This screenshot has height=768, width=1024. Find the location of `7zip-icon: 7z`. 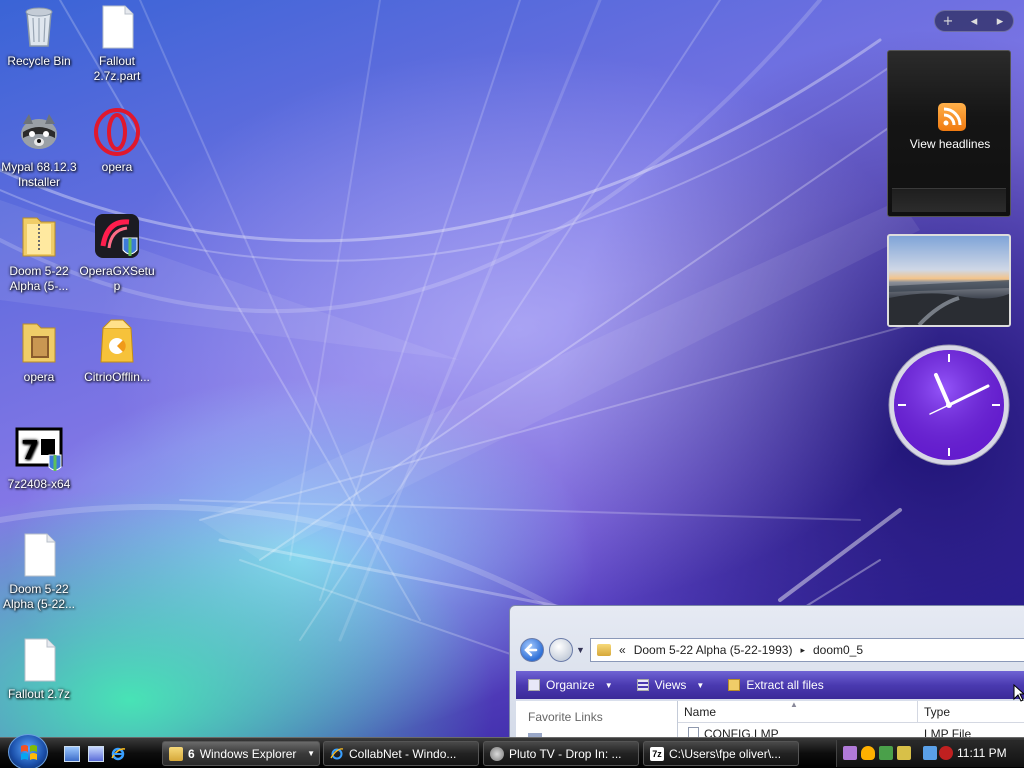

7zip-icon: 7z is located at coordinates (657, 753).